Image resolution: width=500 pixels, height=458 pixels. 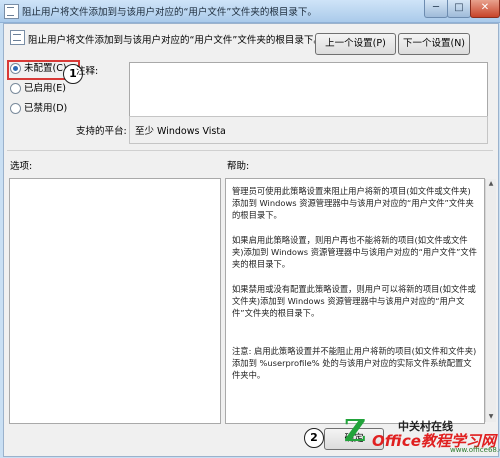 I want to click on options-label: 选项:, so click(x=21, y=166).